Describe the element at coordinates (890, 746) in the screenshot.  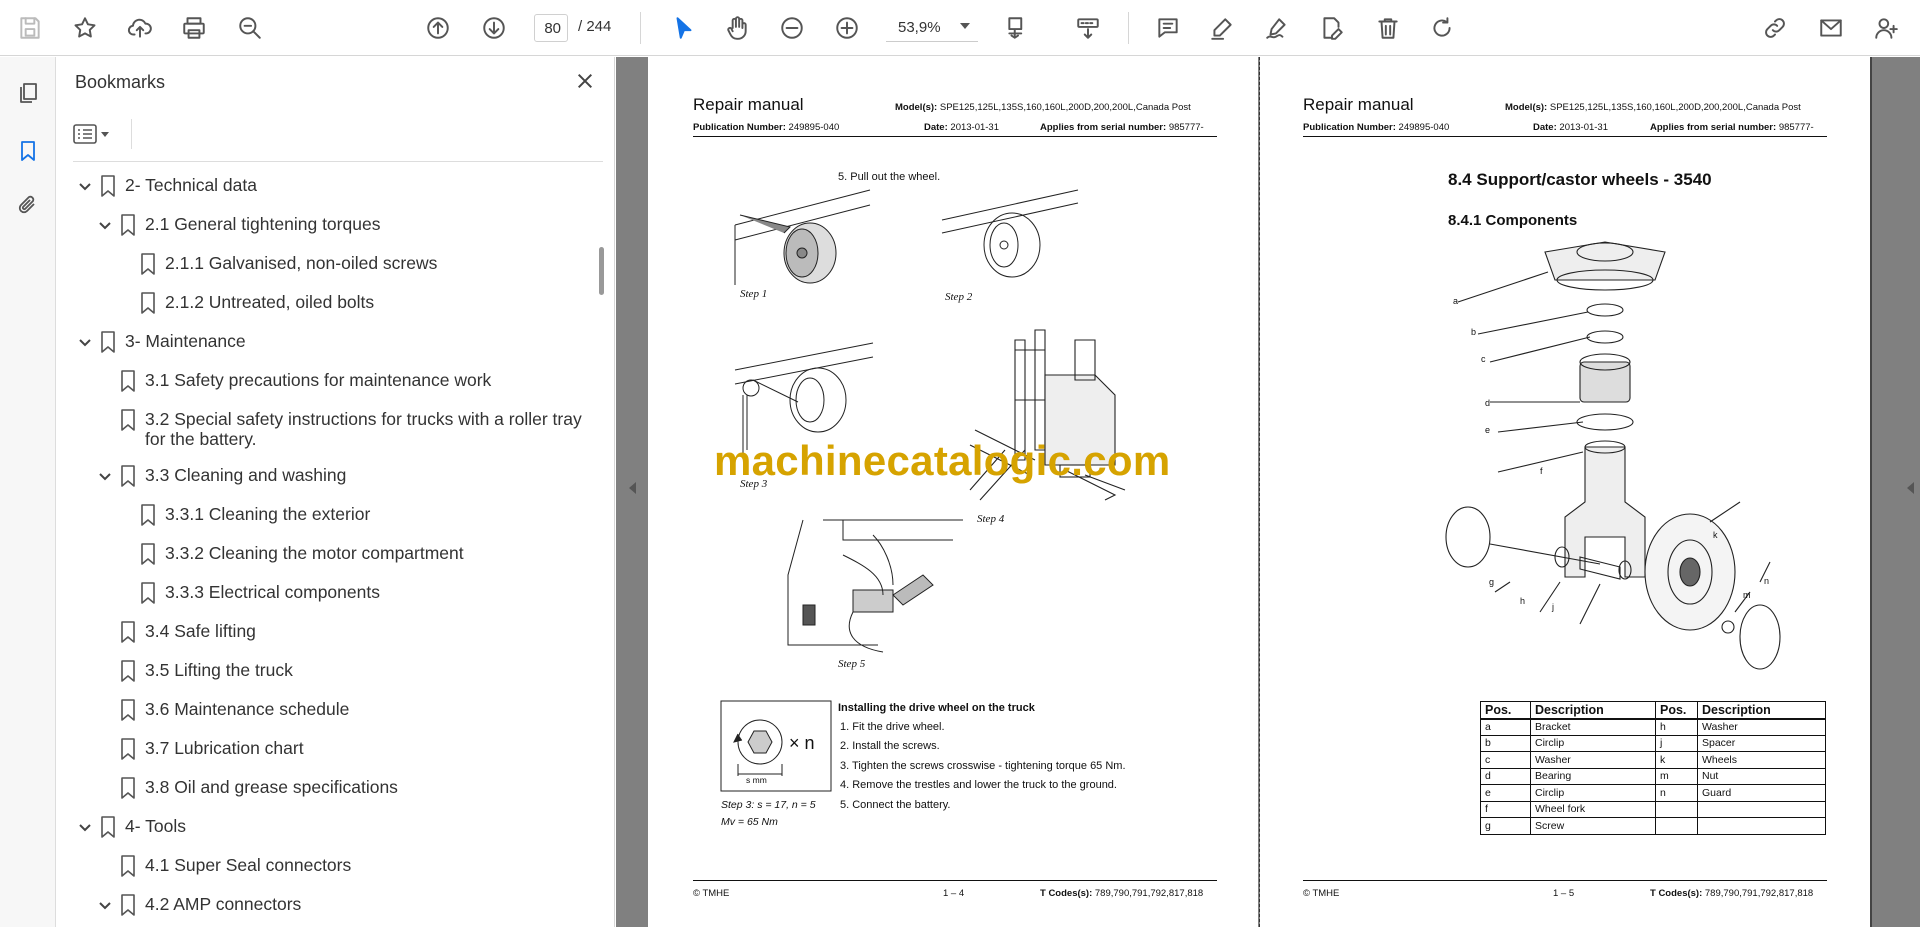
I see `install-step: 2. Install the screws.` at that location.